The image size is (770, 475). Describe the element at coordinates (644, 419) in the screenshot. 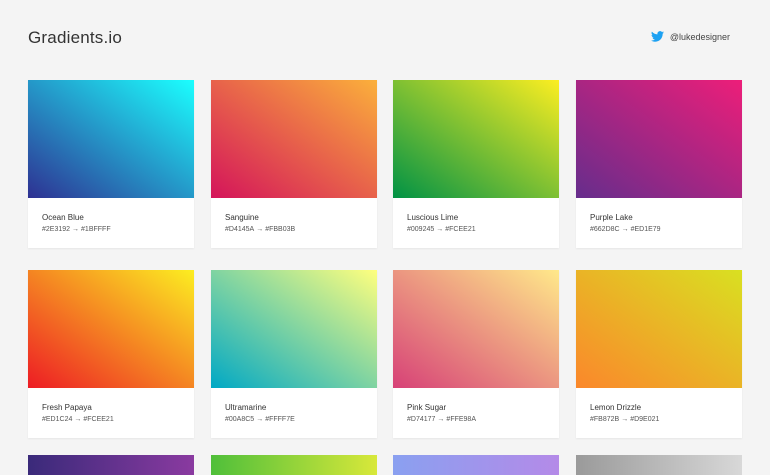

I see `color-to: #D9E021` at that location.